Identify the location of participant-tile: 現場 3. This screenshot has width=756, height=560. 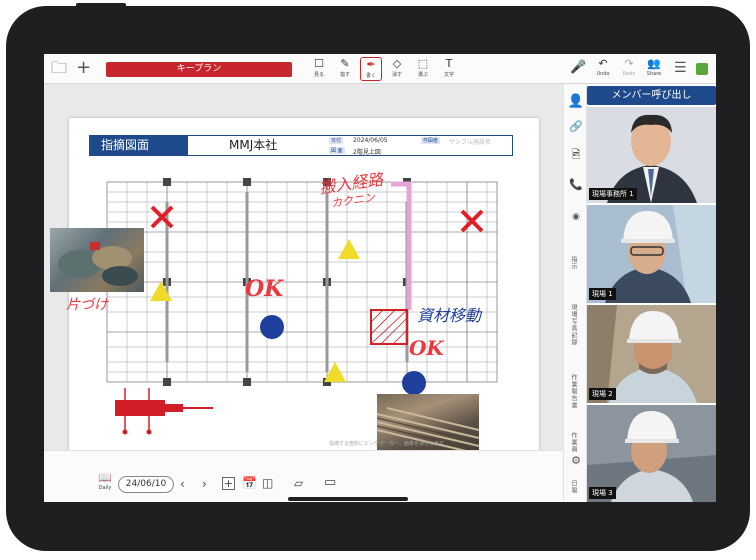
(651, 453).